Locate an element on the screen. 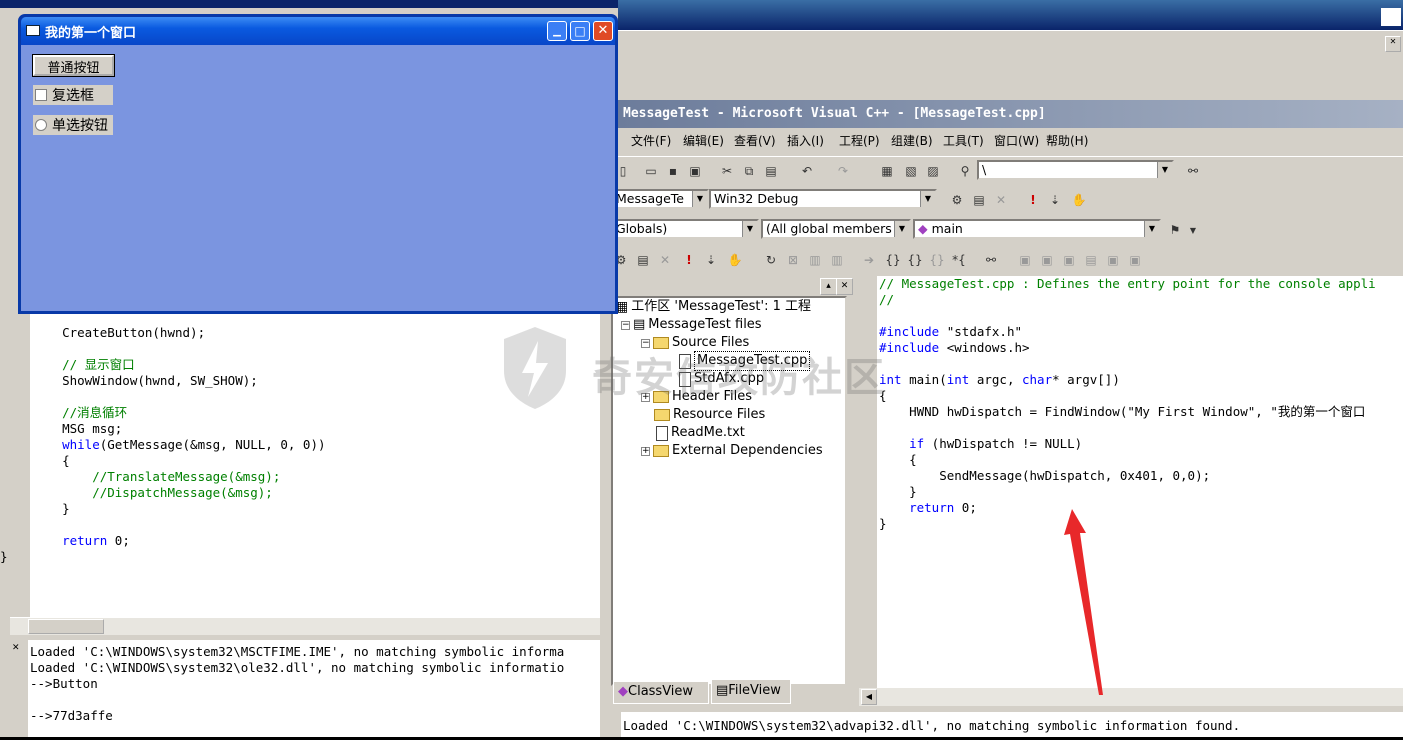 The image size is (1403, 740). left-output-close: ✕ is located at coordinates (18, 648).